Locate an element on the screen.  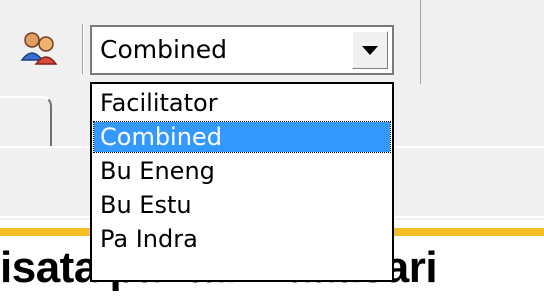
dropdown-option: Bu Eneng is located at coordinates (242, 171).